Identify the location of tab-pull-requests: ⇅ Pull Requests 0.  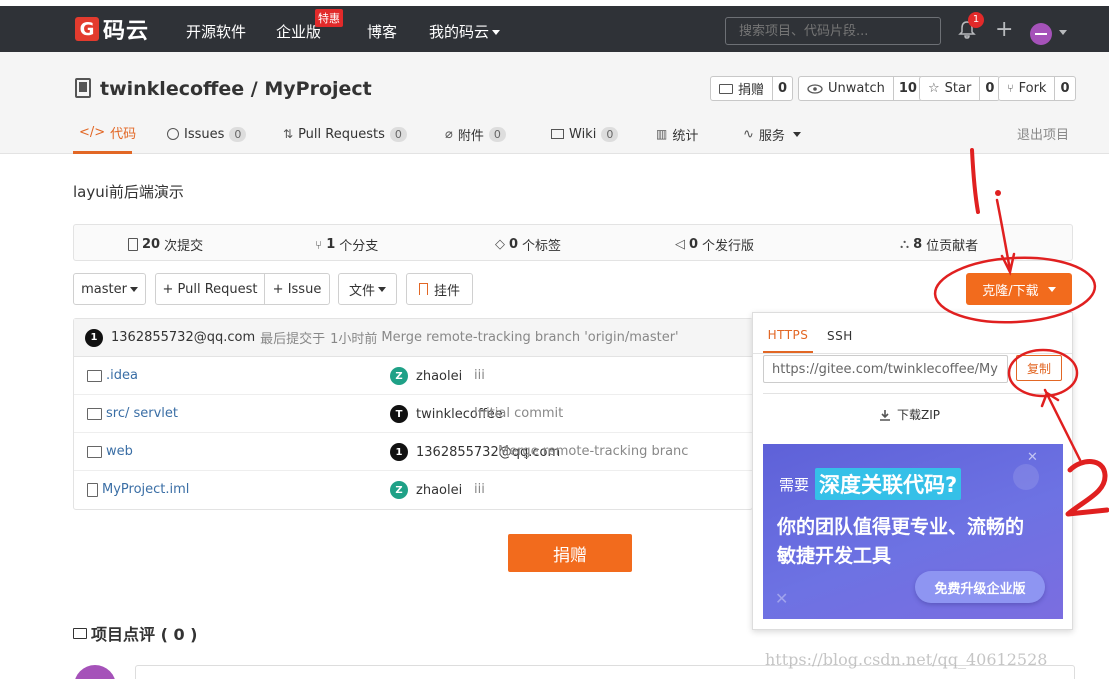
(345, 134).